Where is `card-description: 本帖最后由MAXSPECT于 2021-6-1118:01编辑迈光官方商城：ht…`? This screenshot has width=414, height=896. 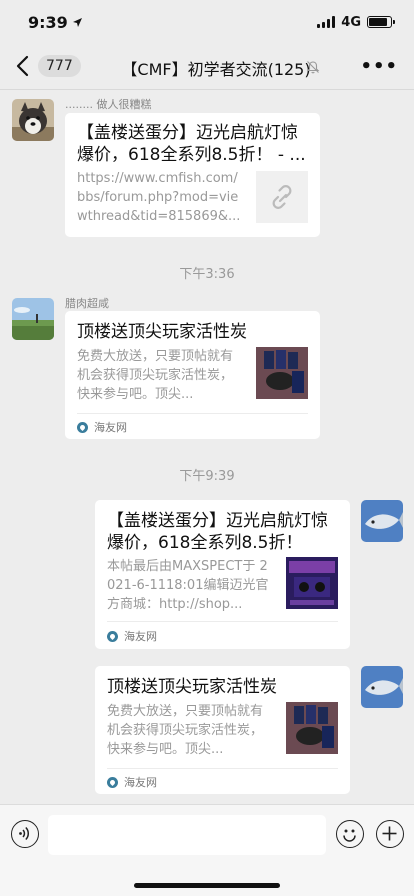 card-description: 本帖最后由MAXSPECT于 2021-6-1118:01编辑迈光官方商城：ht… is located at coordinates (188, 585).